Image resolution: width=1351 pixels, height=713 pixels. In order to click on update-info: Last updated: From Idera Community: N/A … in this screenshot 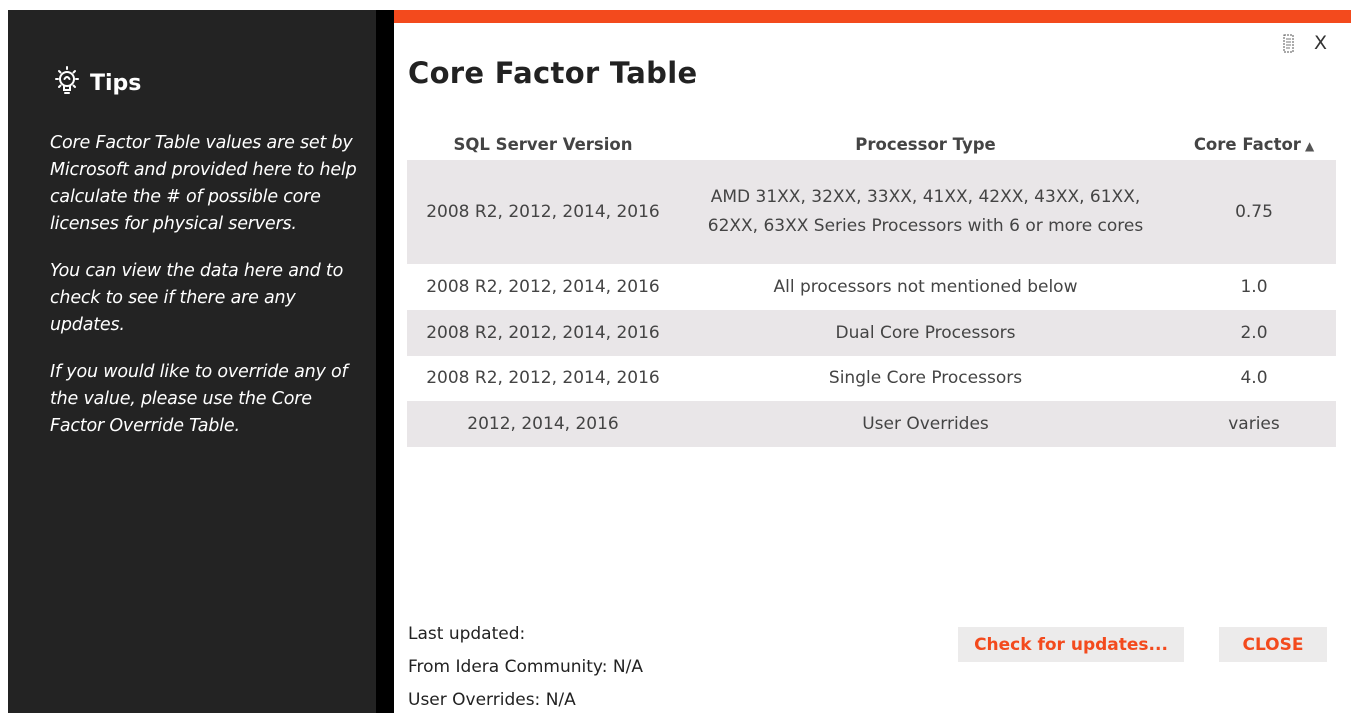, I will do `click(525, 665)`.